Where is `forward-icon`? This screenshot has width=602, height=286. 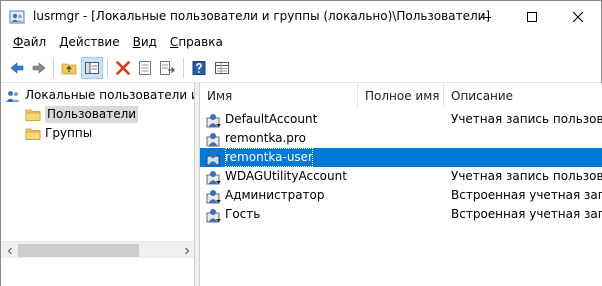
forward-icon is located at coordinates (39, 68).